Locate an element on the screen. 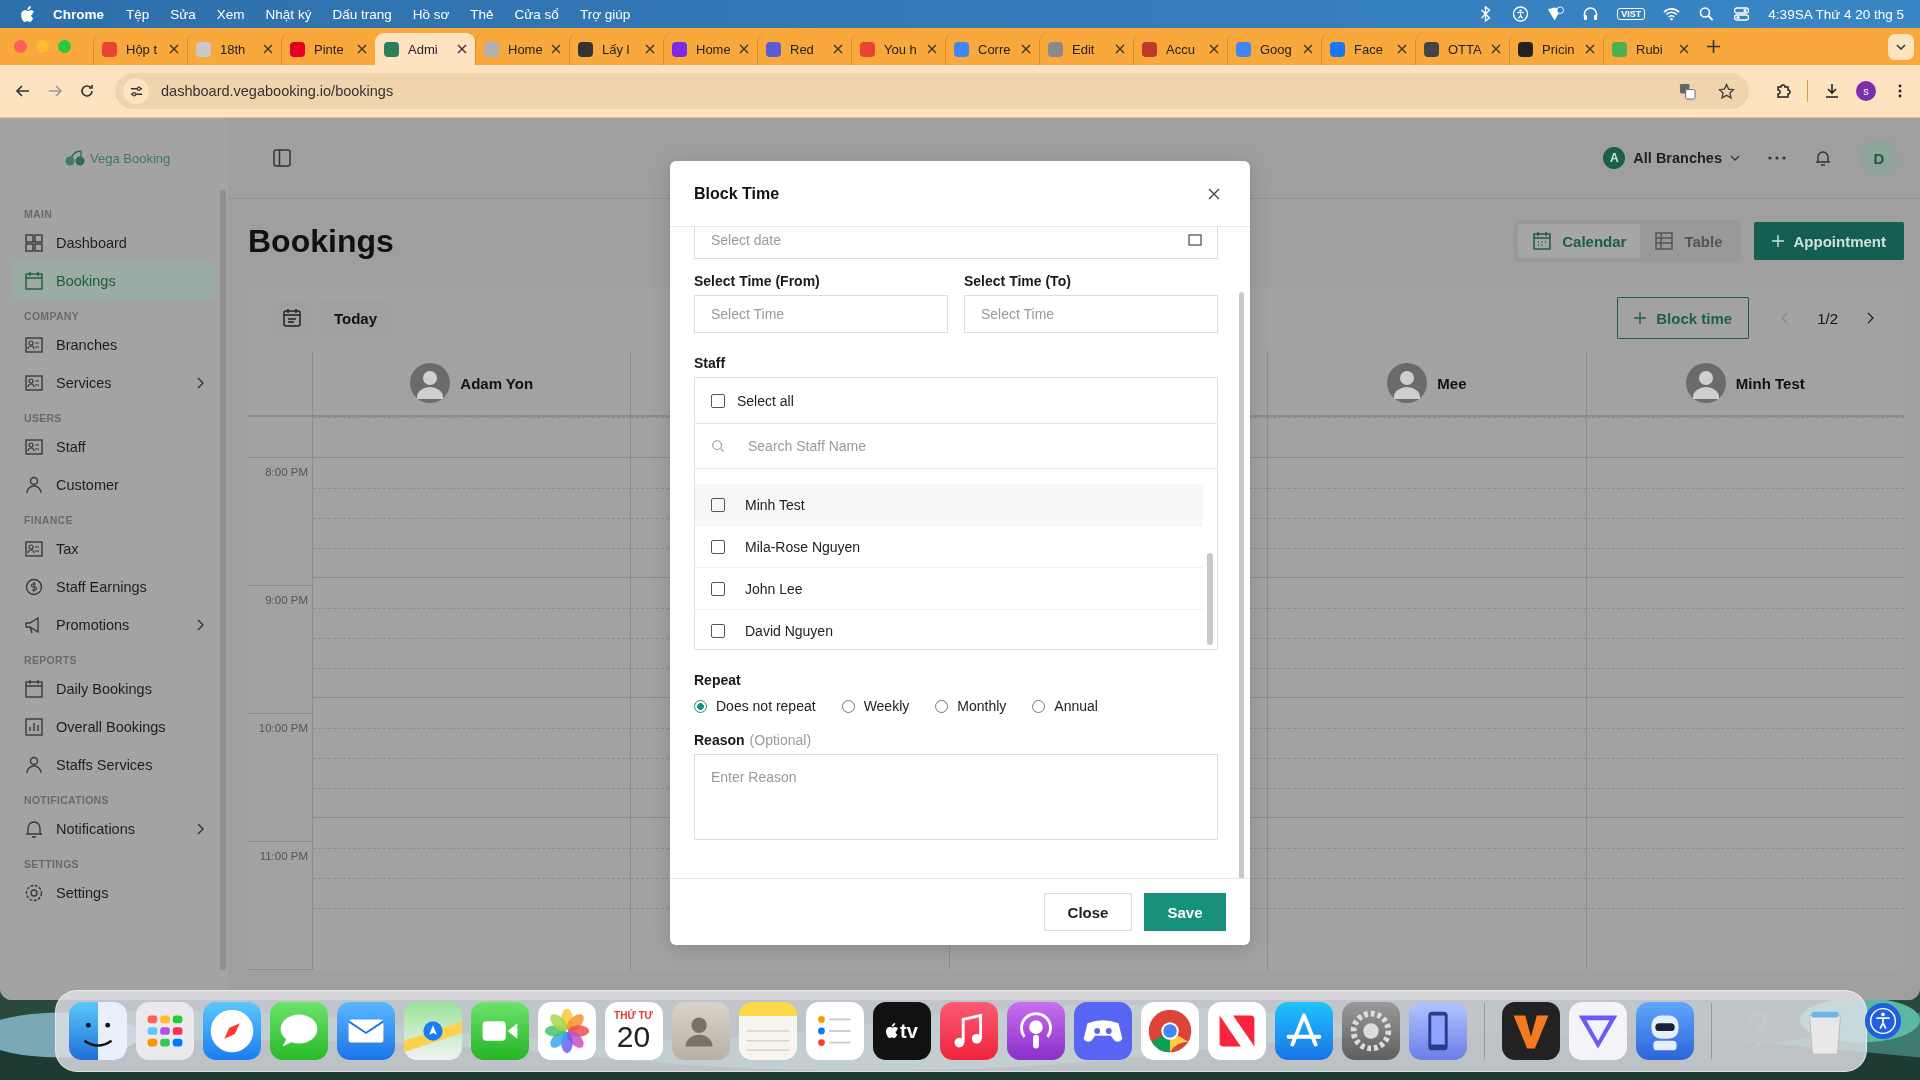 The height and width of the screenshot is (1080, 1920). video-camera-icon is located at coordinates (499, 1031).